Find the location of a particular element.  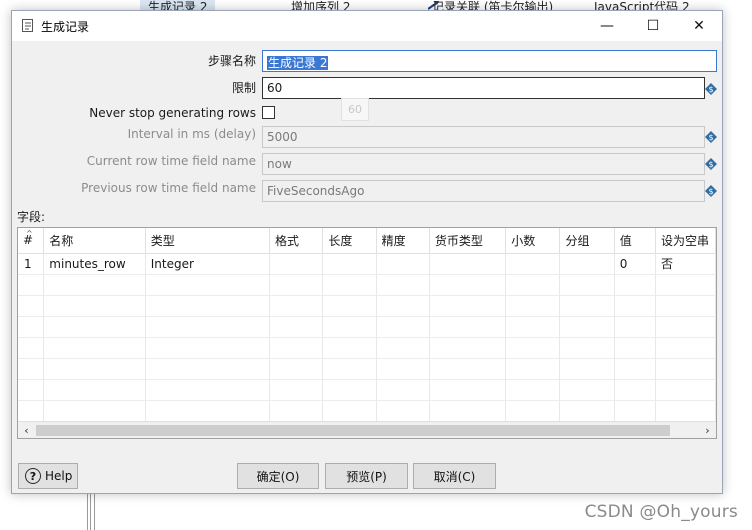

column-header: 设为空串 is located at coordinates (685, 241).